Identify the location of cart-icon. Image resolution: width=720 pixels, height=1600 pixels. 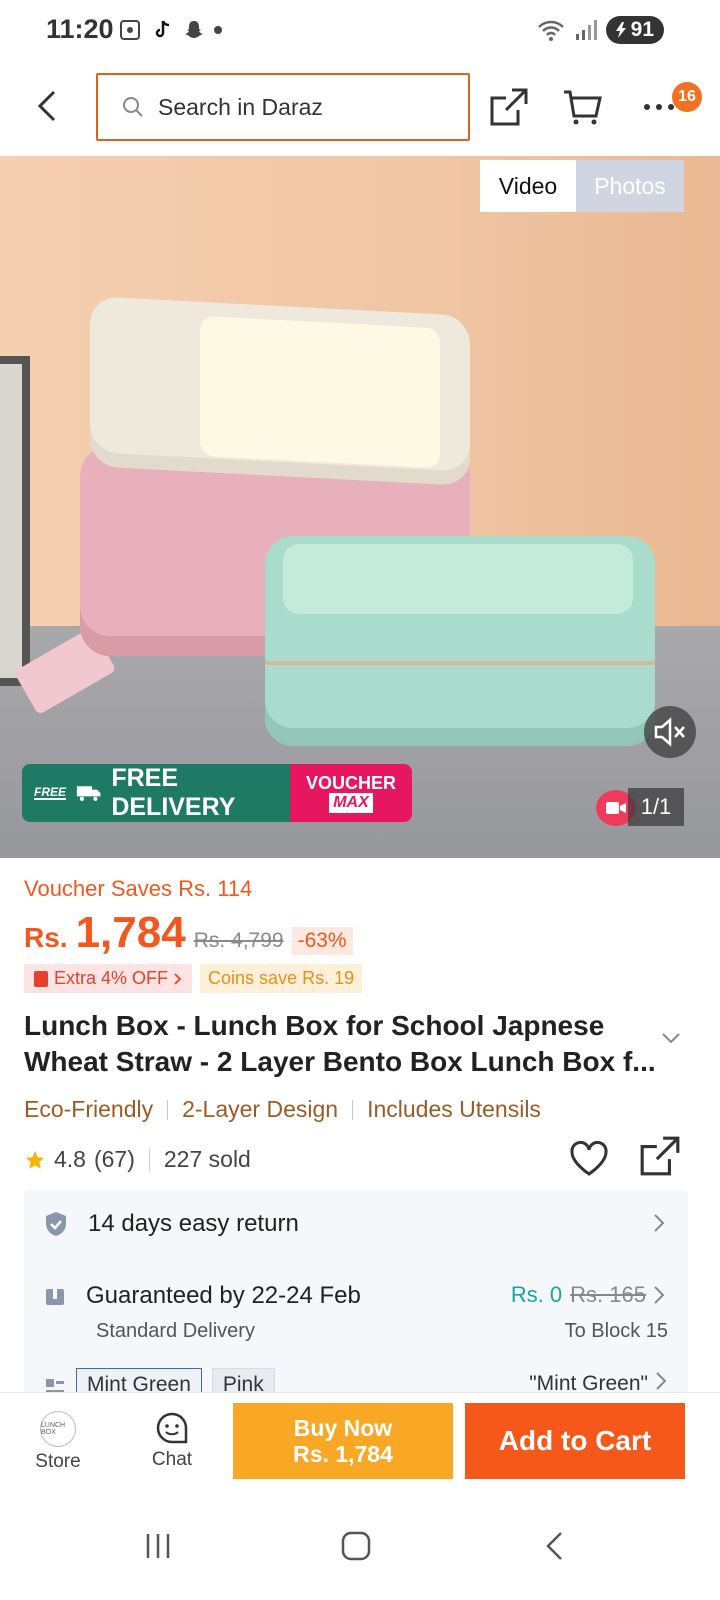
(583, 107).